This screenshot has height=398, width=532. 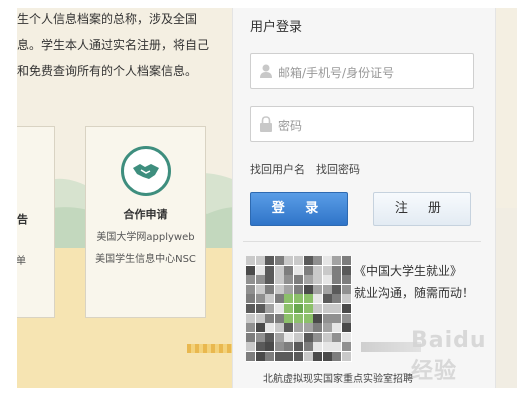 I want to click on password-placeholder: 密码, so click(x=290, y=126).